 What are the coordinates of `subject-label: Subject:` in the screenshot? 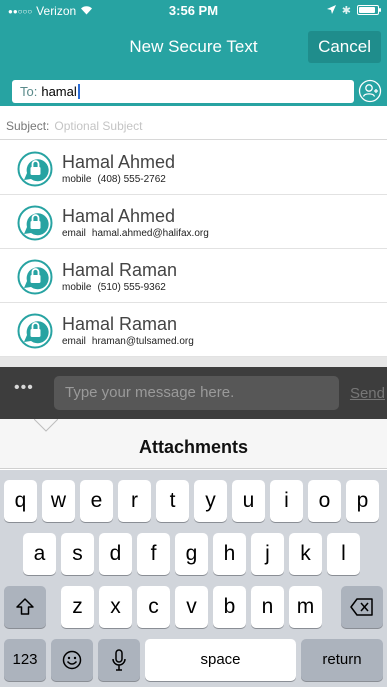 It's located at (28, 126).